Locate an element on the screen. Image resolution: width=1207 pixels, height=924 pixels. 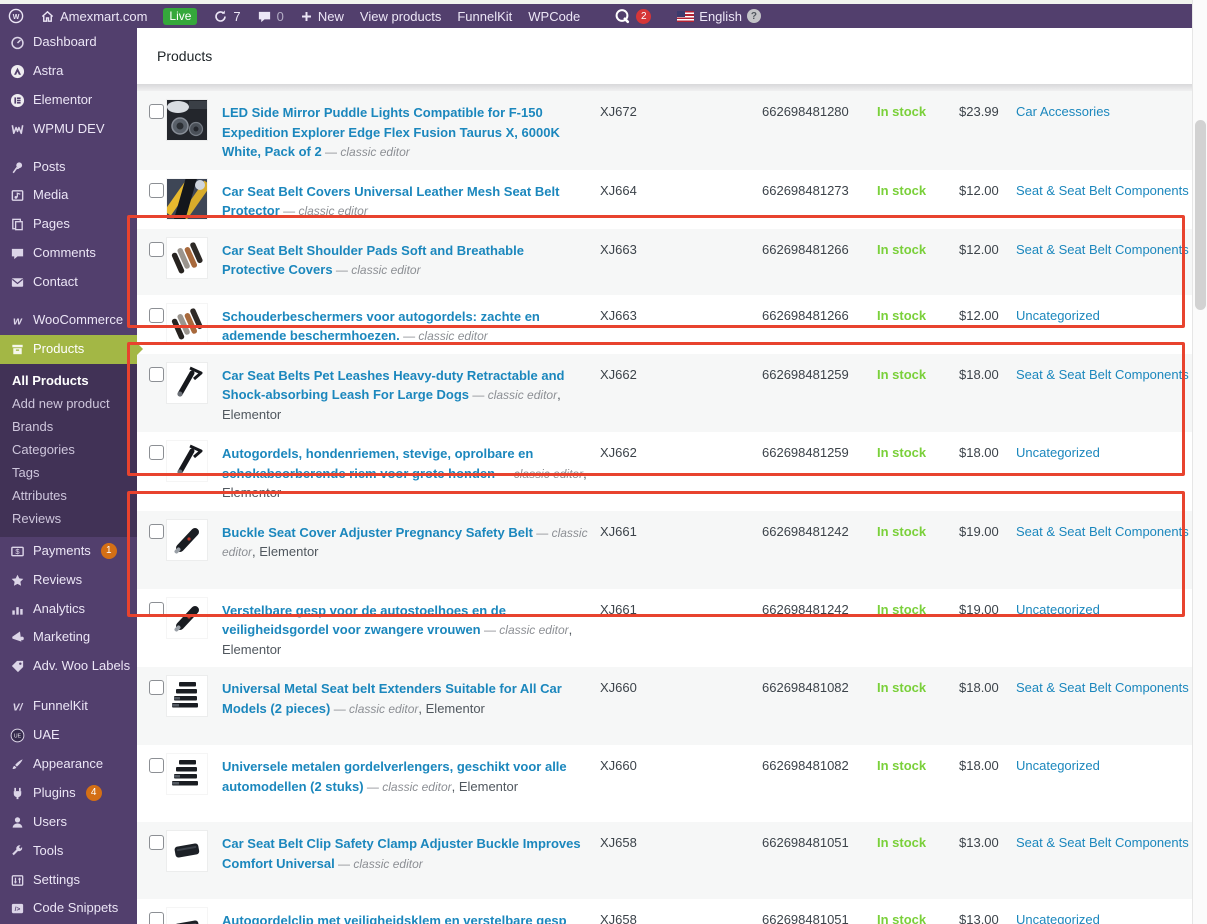
submenu-item-reviews: Reviews is located at coordinates (68, 518).